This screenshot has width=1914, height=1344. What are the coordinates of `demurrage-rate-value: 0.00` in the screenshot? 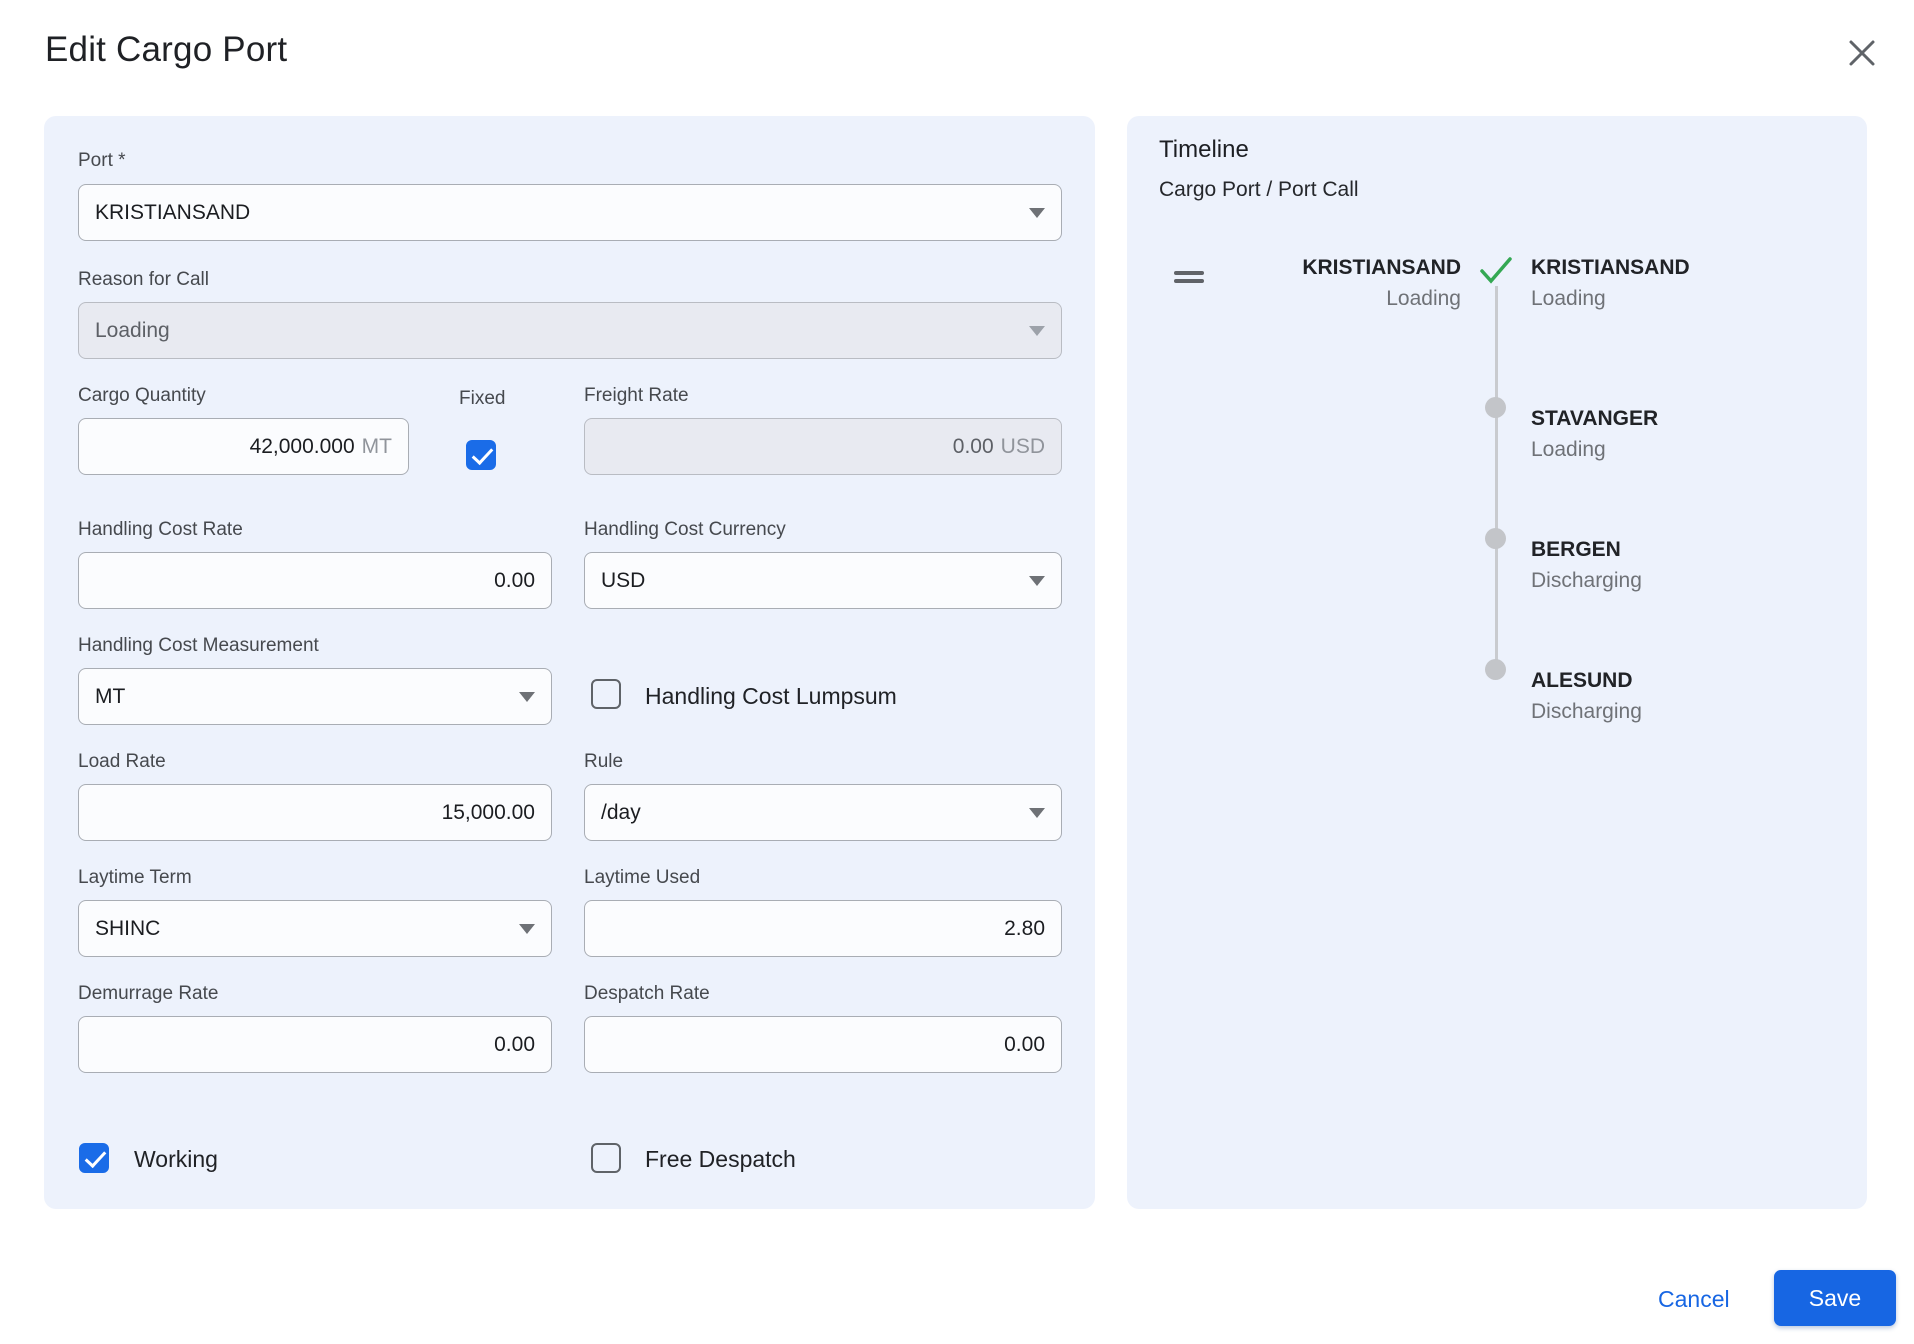 It's located at (514, 1044).